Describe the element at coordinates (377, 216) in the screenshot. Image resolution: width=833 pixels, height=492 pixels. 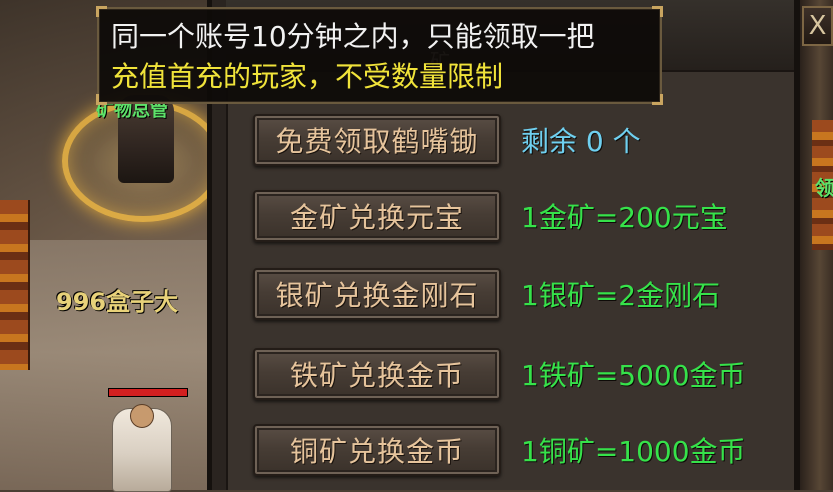
I see `gold-ore-exchange-button: 金矿兑换元宝` at that location.